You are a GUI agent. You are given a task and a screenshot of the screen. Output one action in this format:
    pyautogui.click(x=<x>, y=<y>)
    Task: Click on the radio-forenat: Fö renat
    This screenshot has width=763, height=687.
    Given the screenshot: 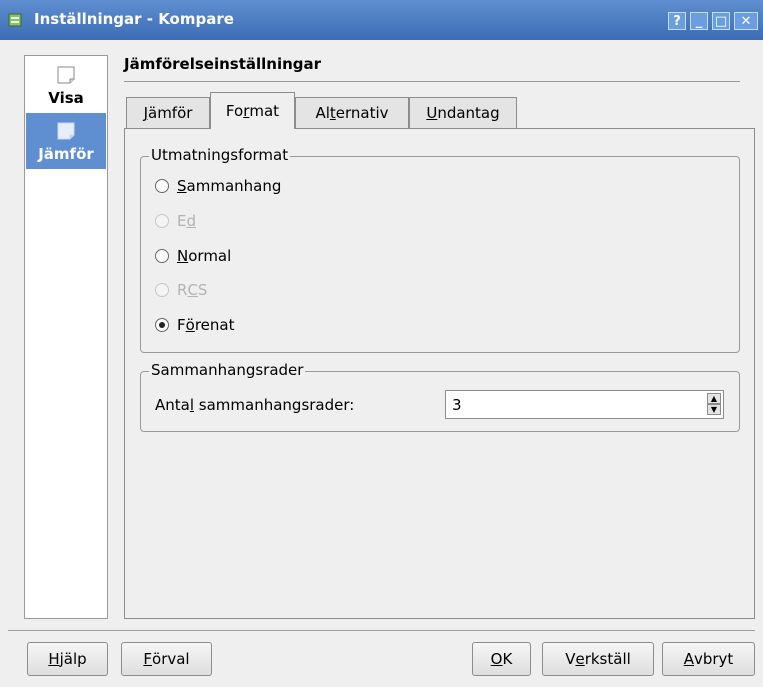 What is the action you would take?
    pyautogui.click(x=194, y=325)
    